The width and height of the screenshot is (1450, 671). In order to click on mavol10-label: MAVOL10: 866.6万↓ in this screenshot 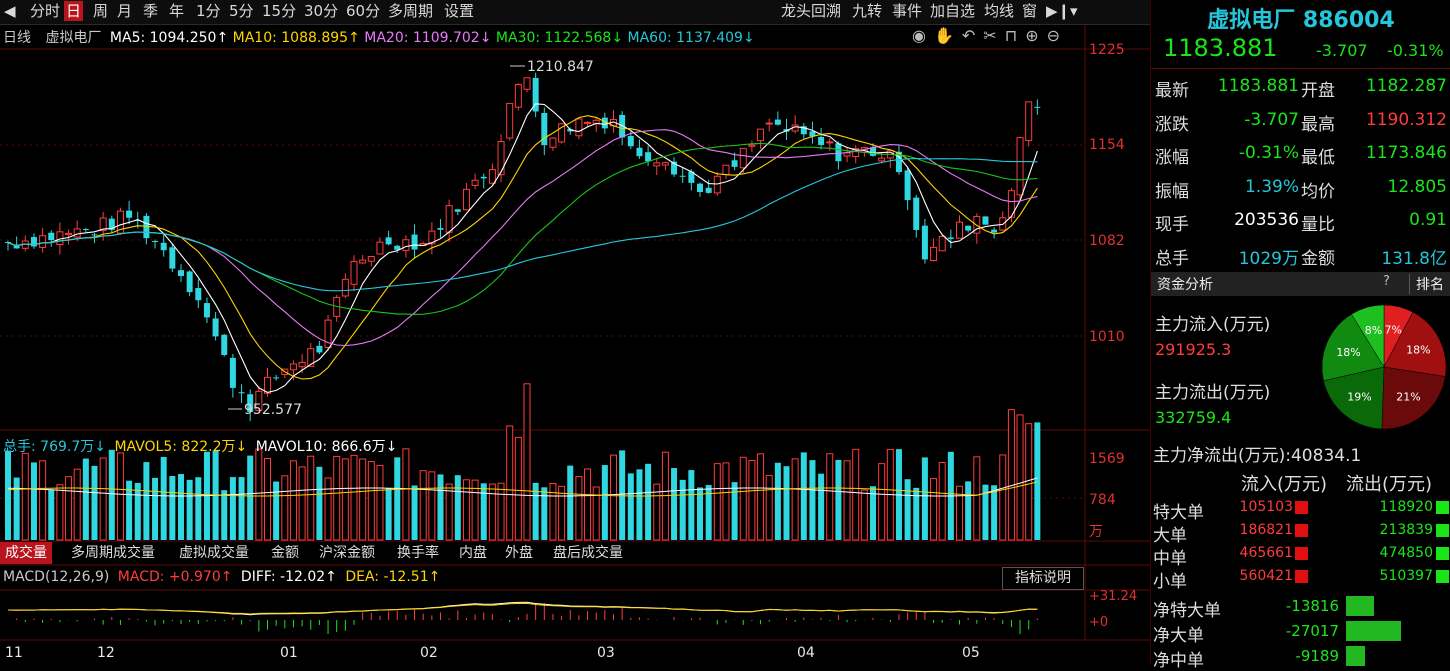, I will do `click(326, 447)`.